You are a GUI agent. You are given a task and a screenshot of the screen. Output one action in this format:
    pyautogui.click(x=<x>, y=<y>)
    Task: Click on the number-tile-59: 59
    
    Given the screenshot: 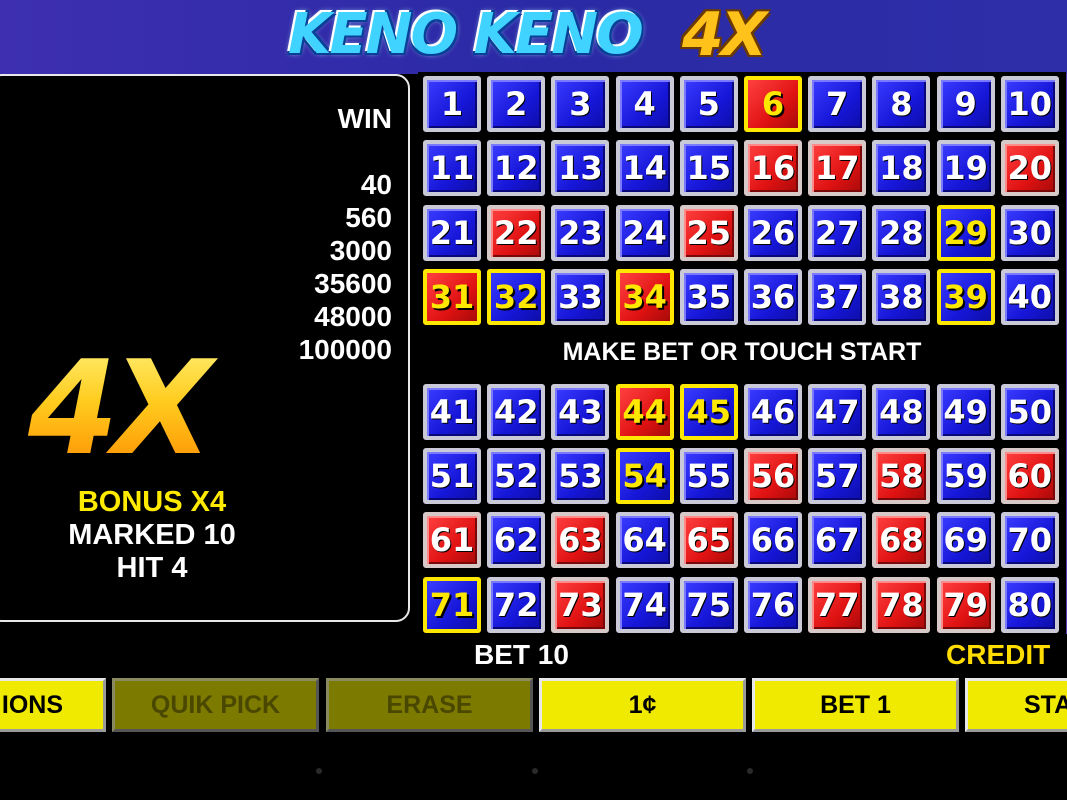 What is the action you would take?
    pyautogui.click(x=965, y=476)
    